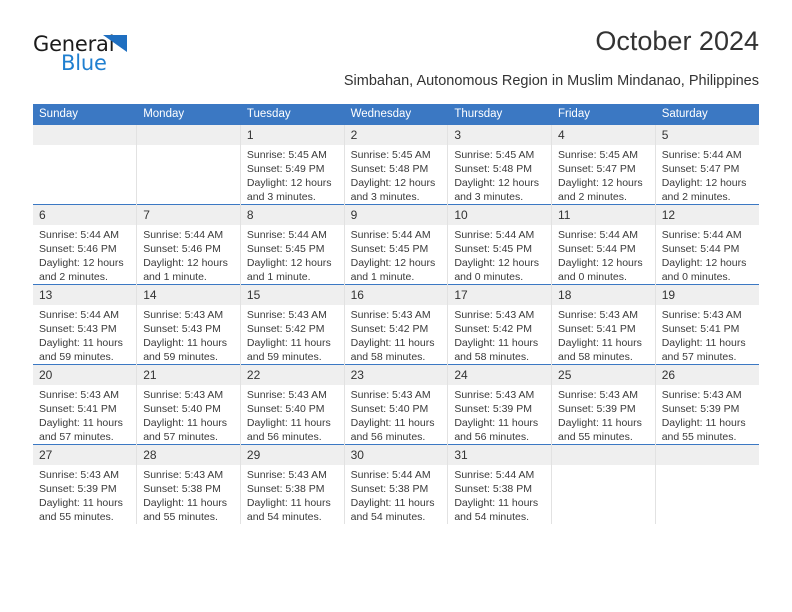 The height and width of the screenshot is (612, 792). I want to click on general-blue-logo: General Blue, so click(93, 55).